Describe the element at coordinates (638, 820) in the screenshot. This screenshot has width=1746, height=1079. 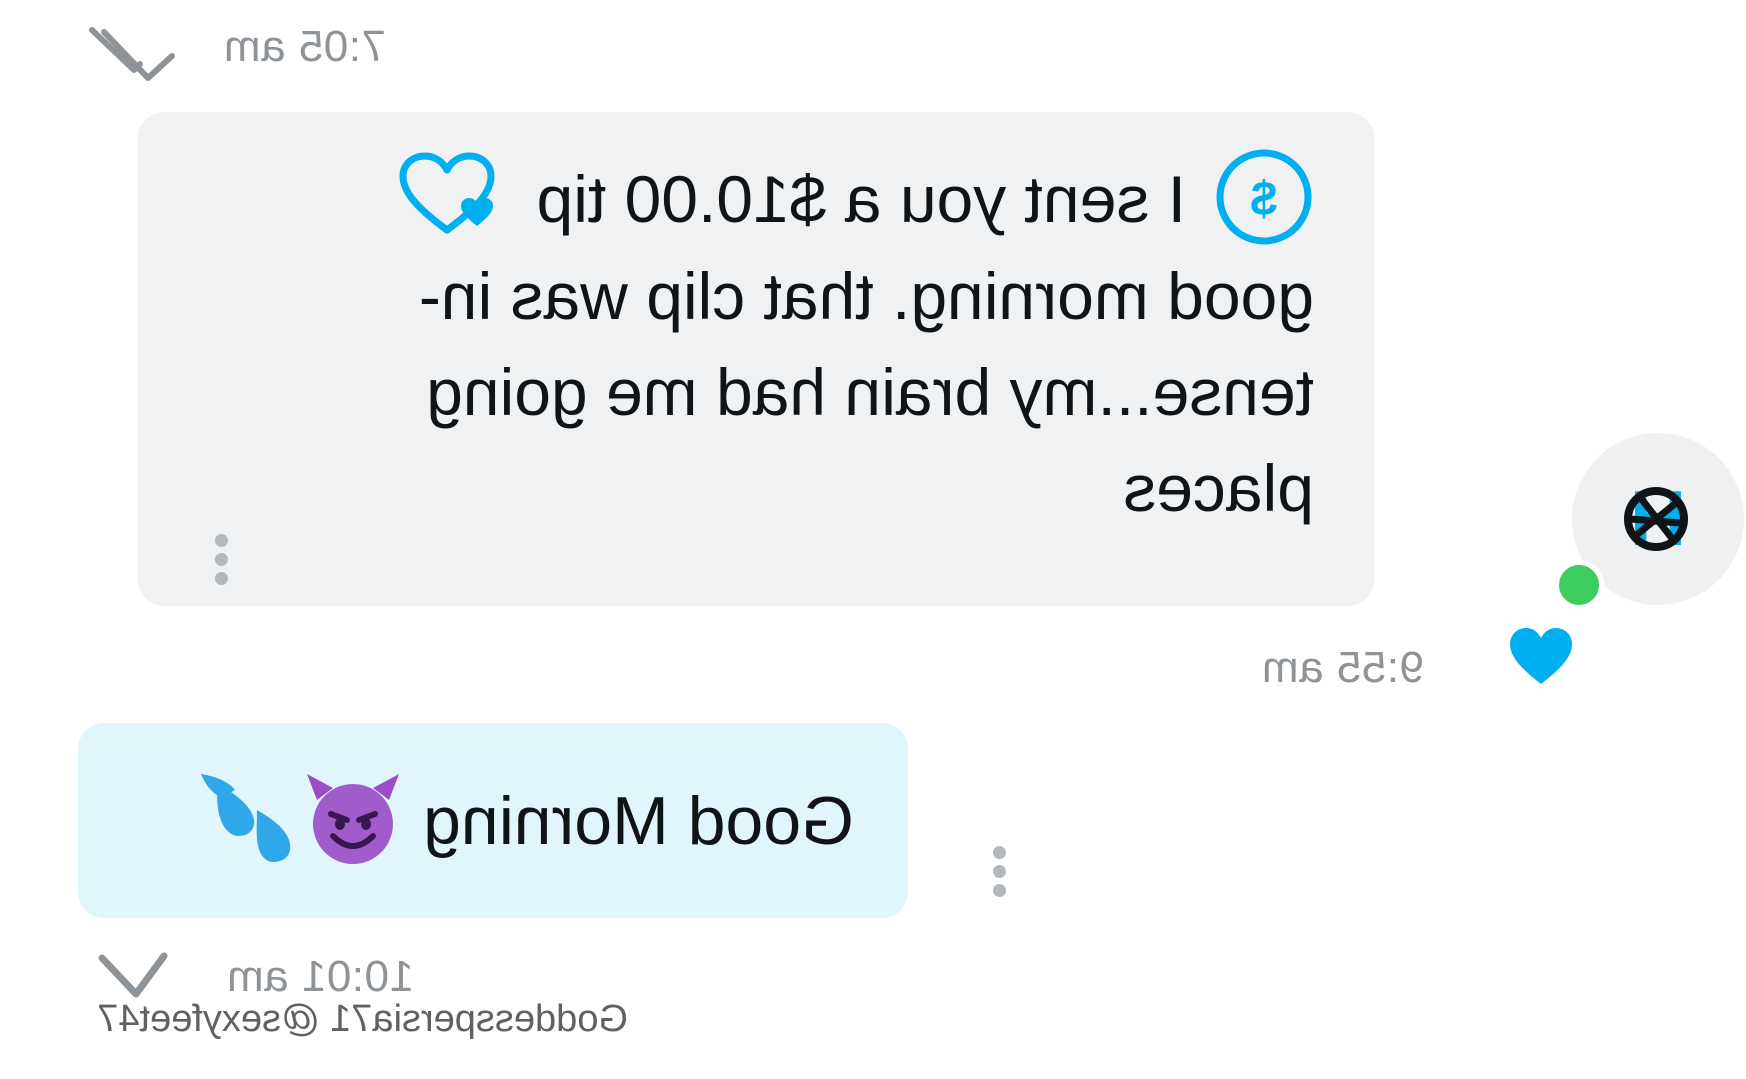
I see `outgoing-message-text: Good Morning` at that location.